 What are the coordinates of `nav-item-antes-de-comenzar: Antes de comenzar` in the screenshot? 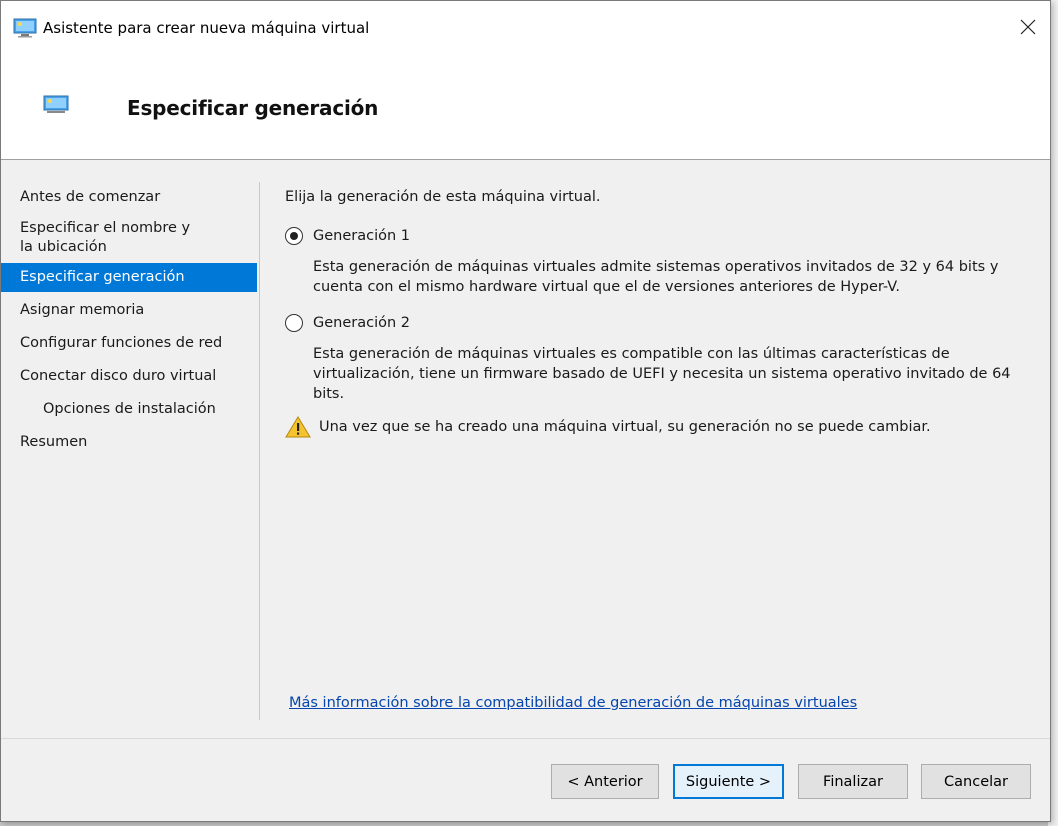 It's located at (129, 197).